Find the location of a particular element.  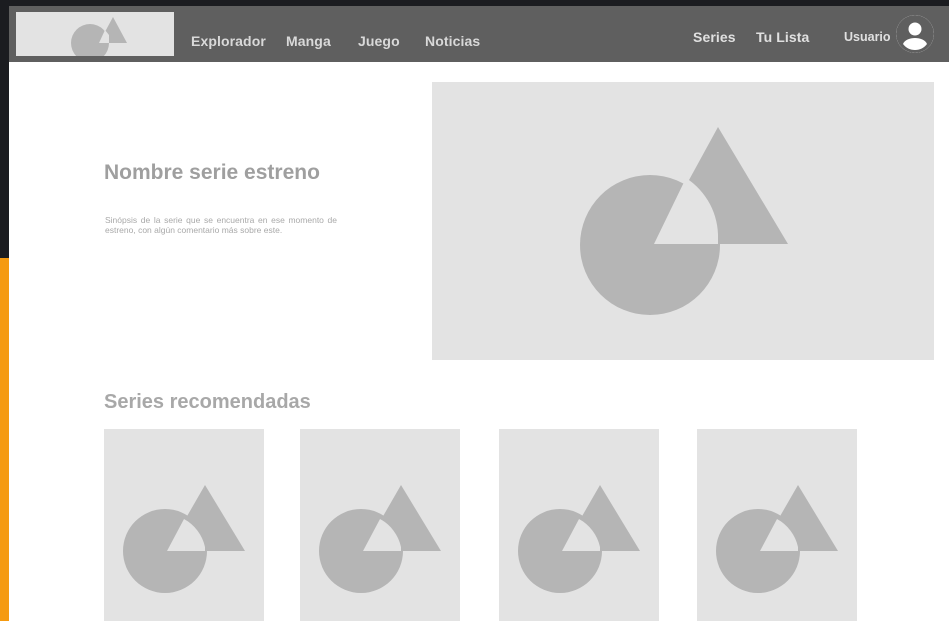

logo is located at coordinates (95, 34).